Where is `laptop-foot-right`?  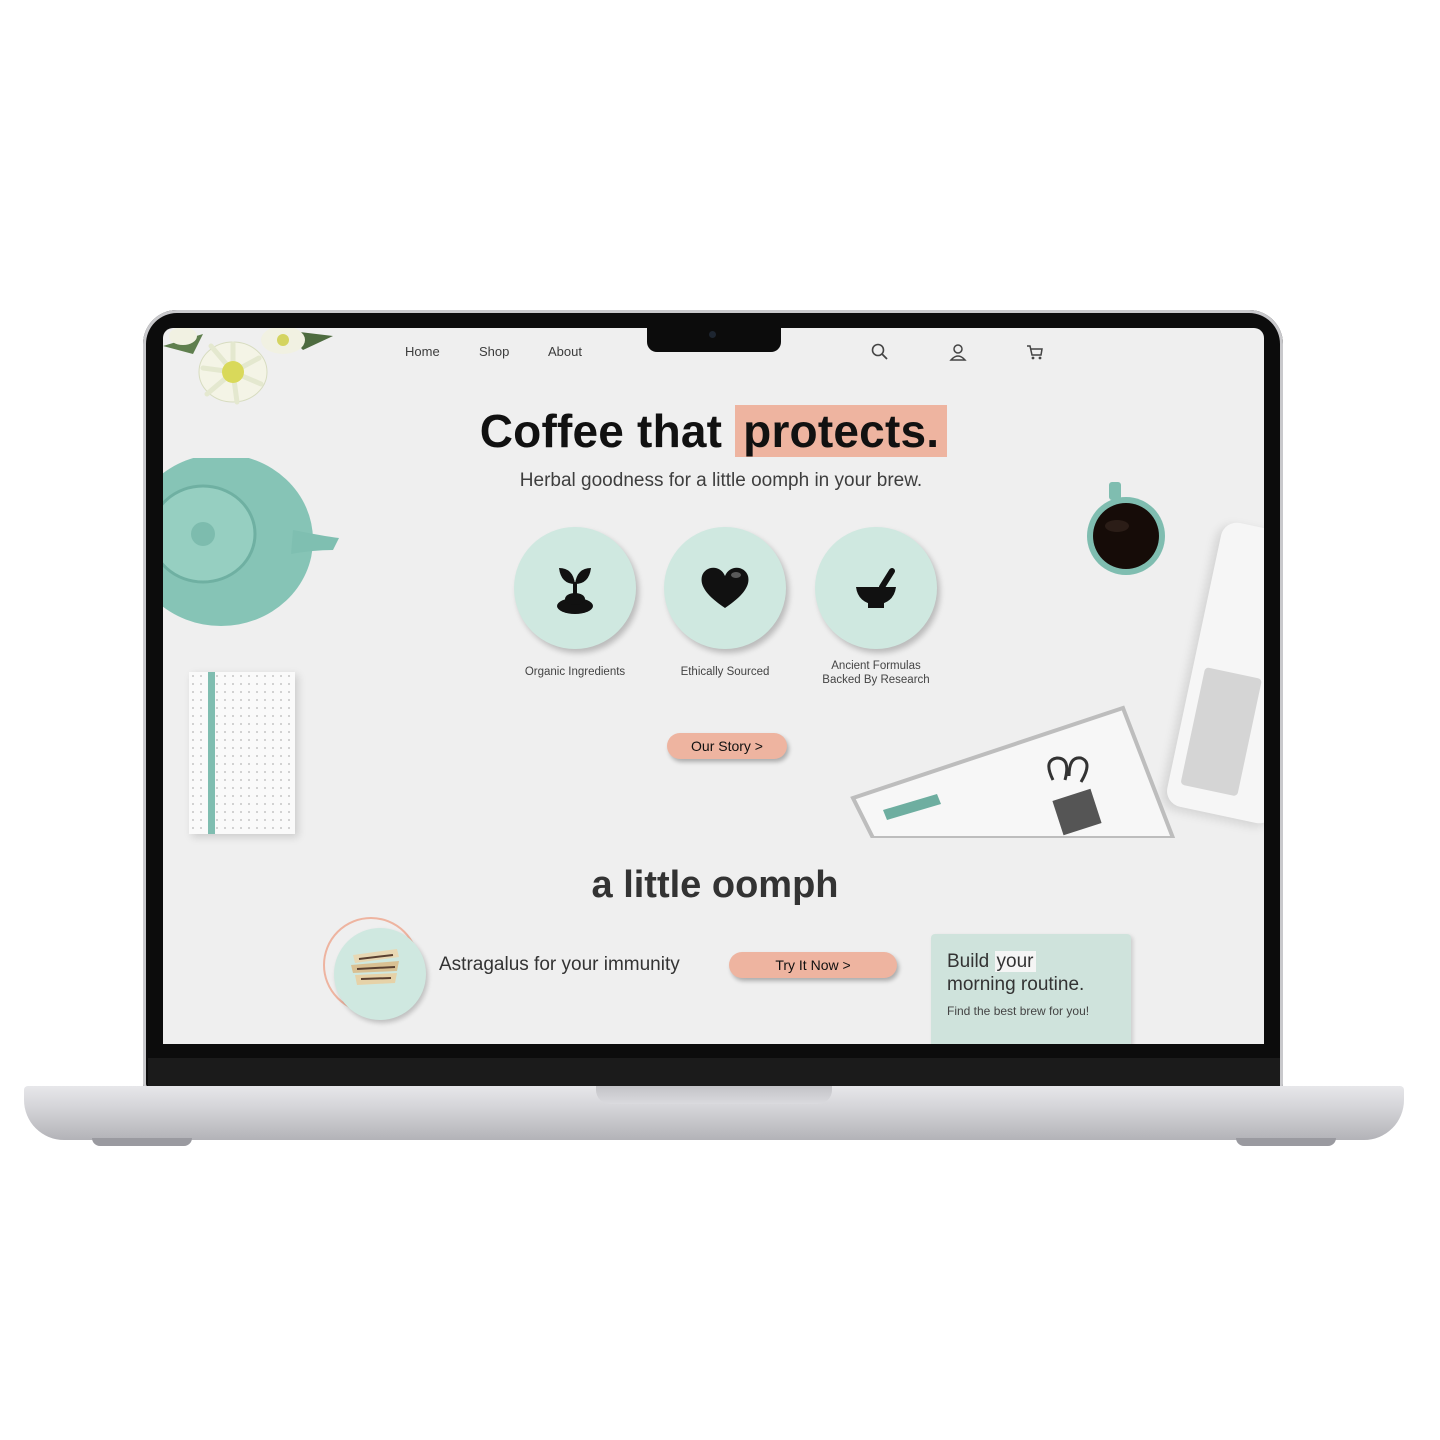 laptop-foot-right is located at coordinates (1286, 1142).